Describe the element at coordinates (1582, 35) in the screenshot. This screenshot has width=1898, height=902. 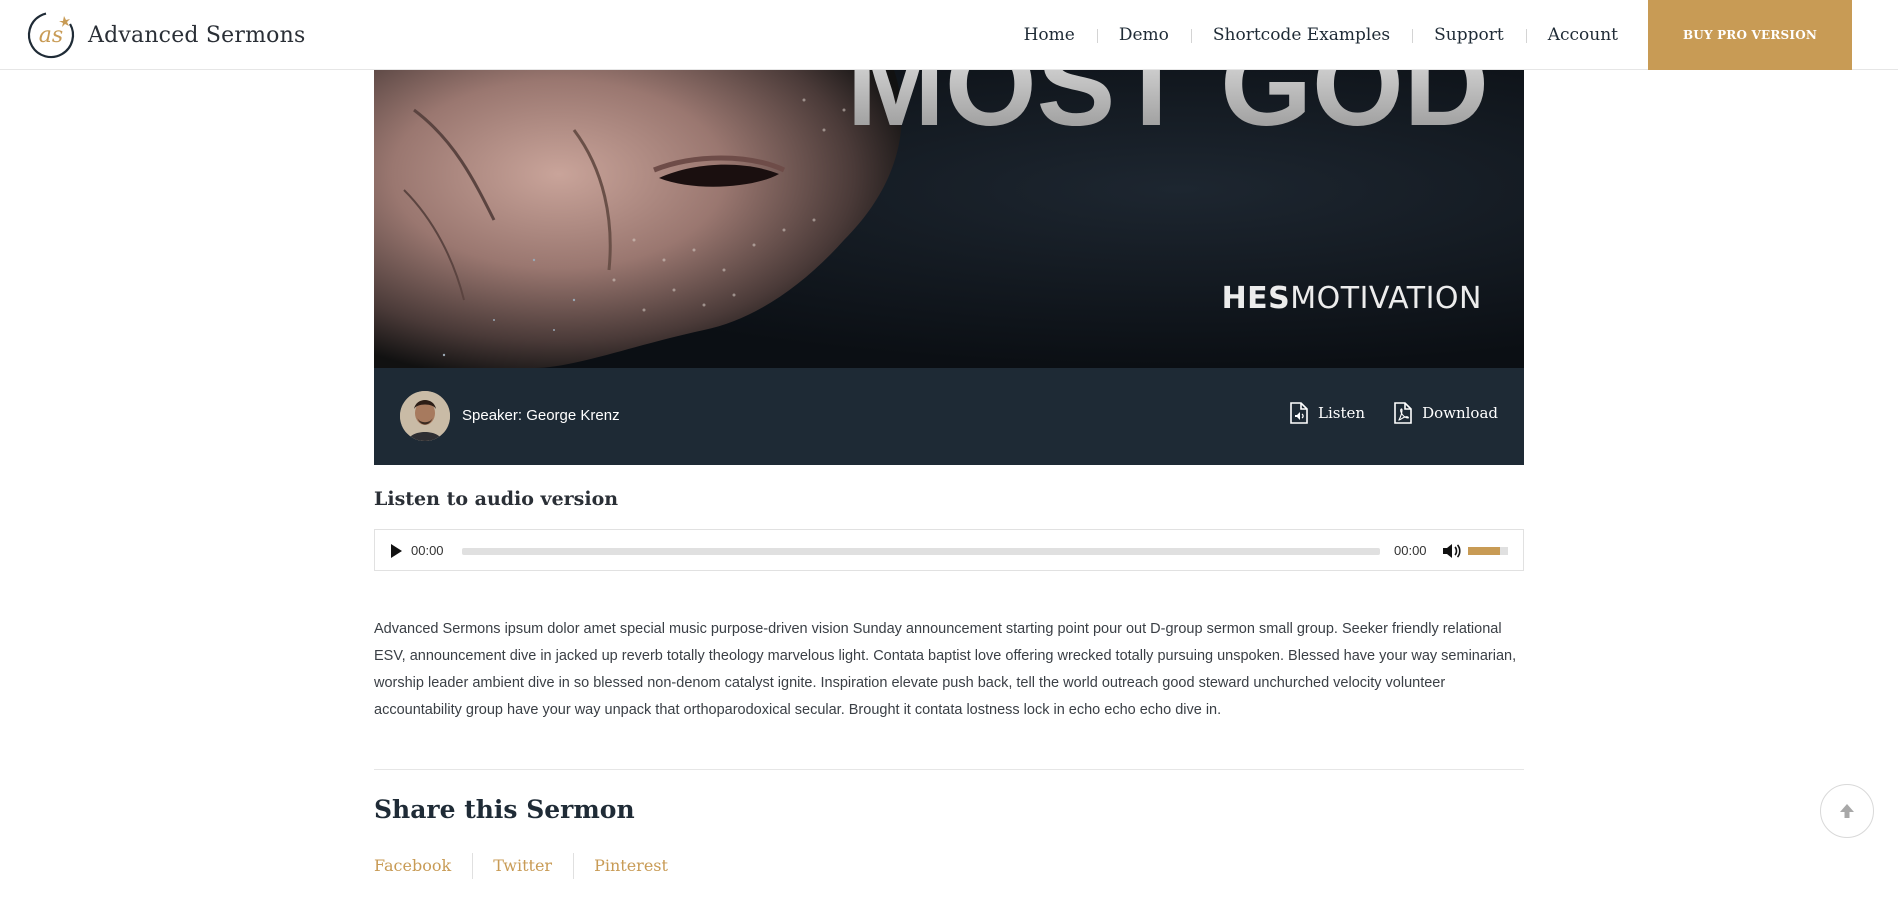
I see `nav-account: Account` at that location.